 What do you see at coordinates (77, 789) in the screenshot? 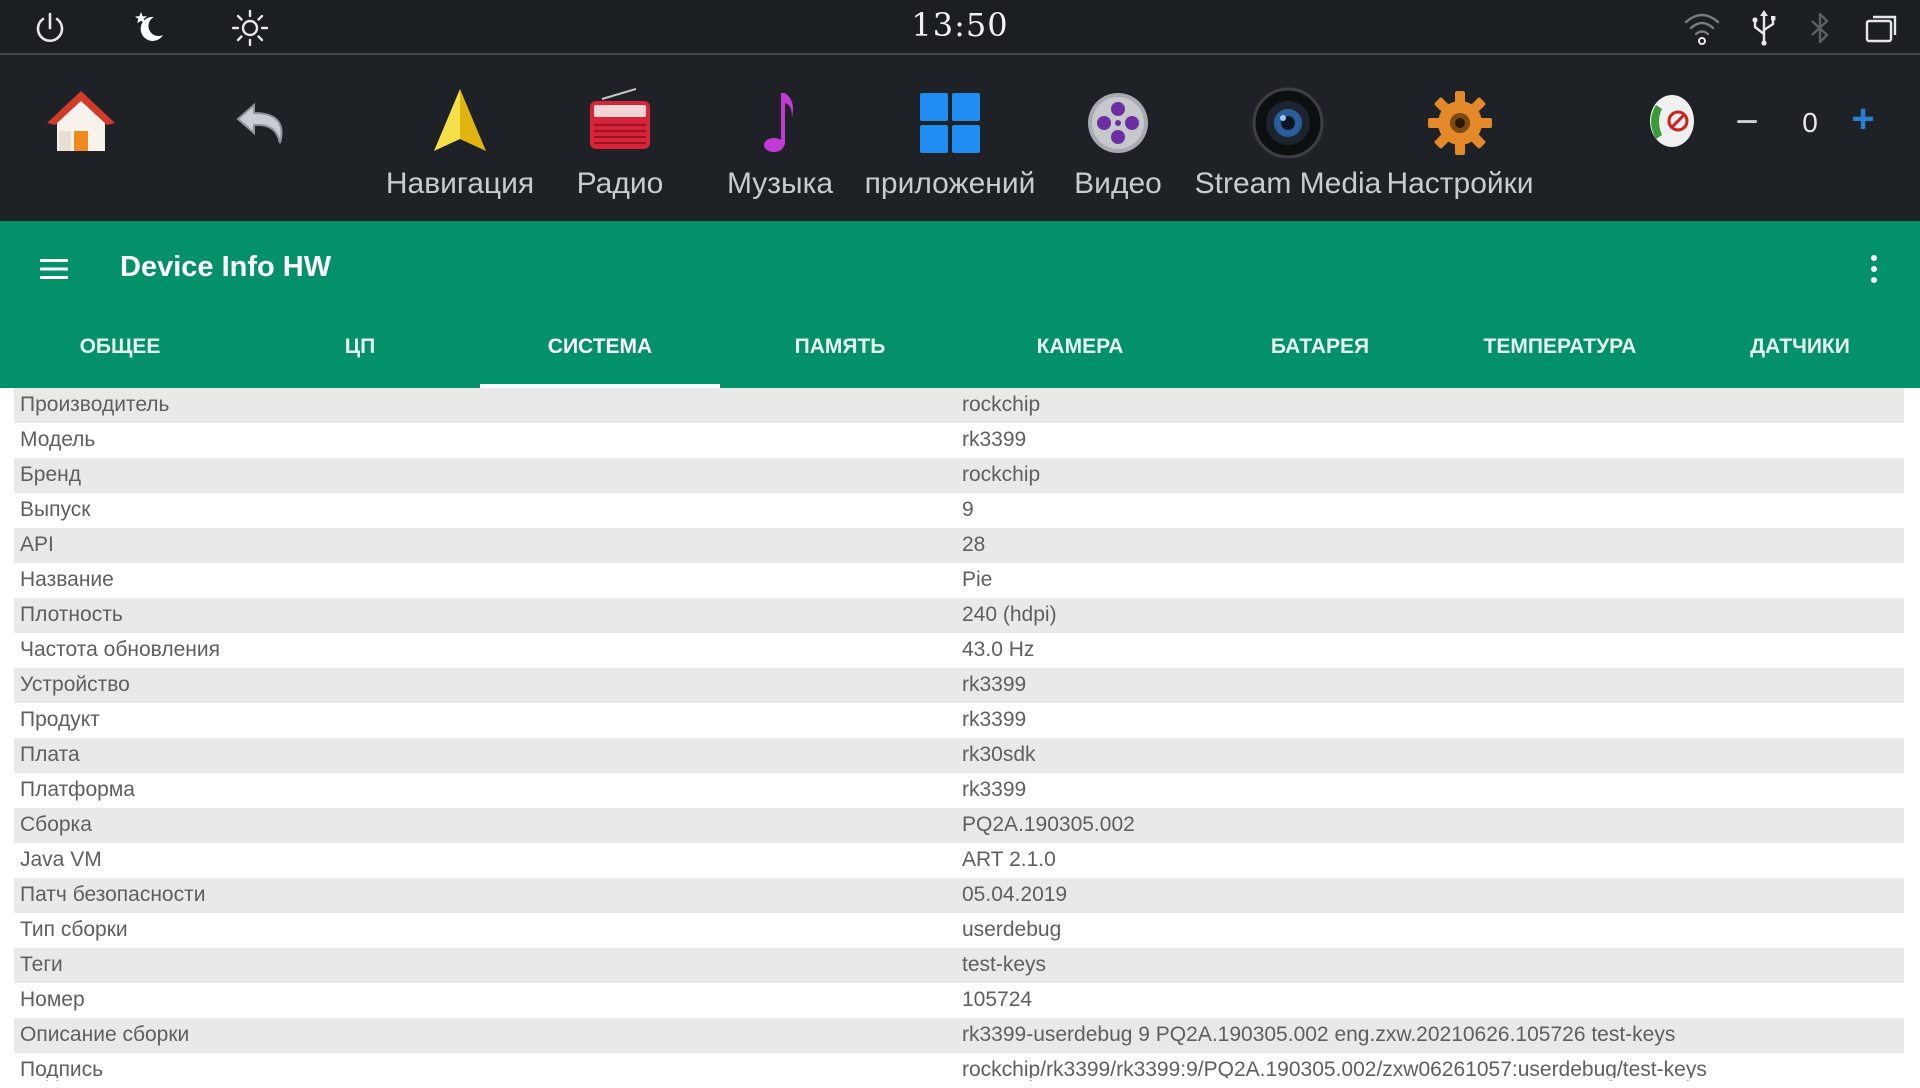
I see `row-key: Платформа` at bounding box center [77, 789].